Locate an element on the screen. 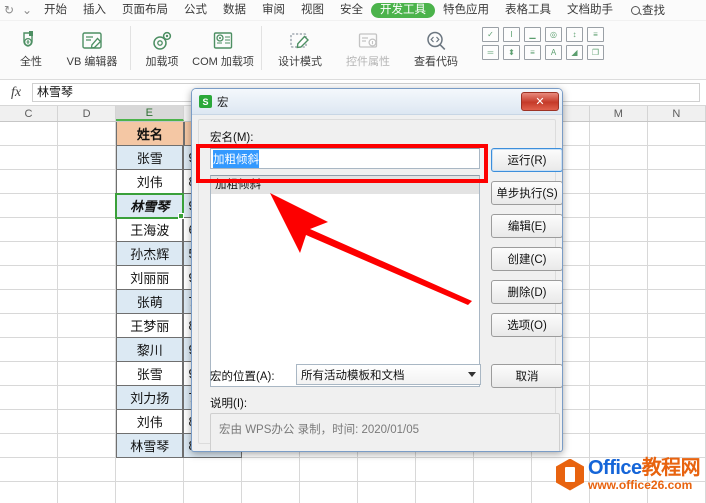 The image size is (706, 503). more-controls-icon: ❐ is located at coordinates (595, 52).